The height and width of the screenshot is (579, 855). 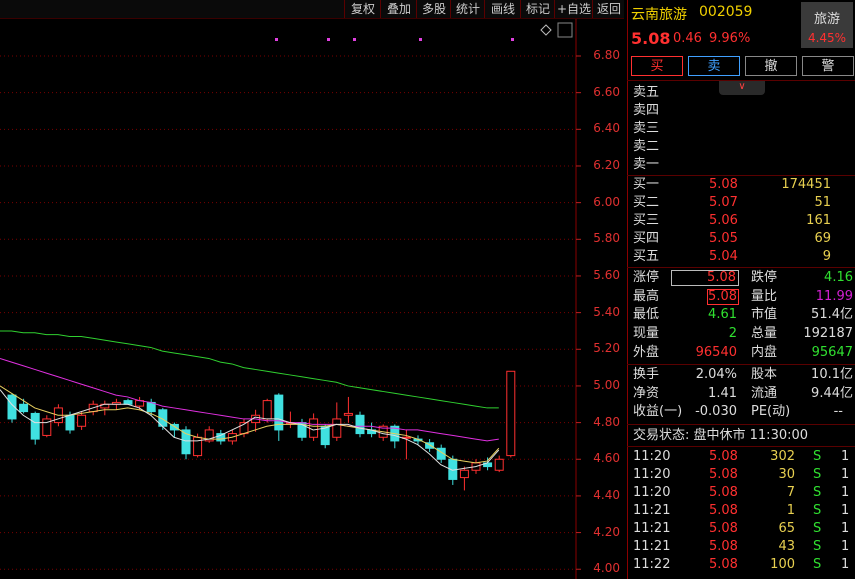 What do you see at coordinates (741, 93) in the screenshot?
I see `ask-row: 卖五` at bounding box center [741, 93].